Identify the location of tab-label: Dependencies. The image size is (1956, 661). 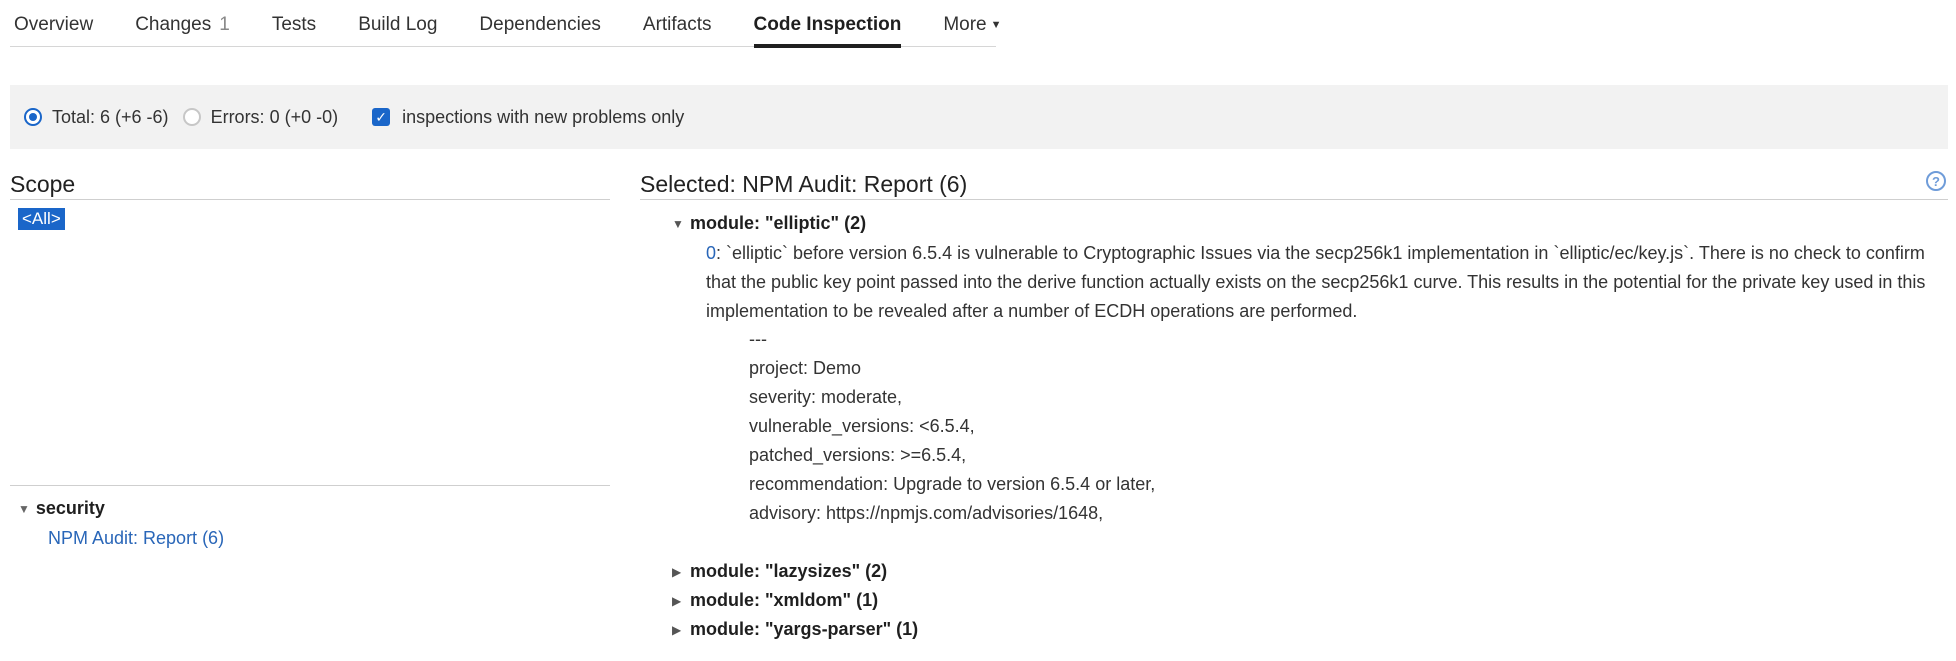
(540, 24).